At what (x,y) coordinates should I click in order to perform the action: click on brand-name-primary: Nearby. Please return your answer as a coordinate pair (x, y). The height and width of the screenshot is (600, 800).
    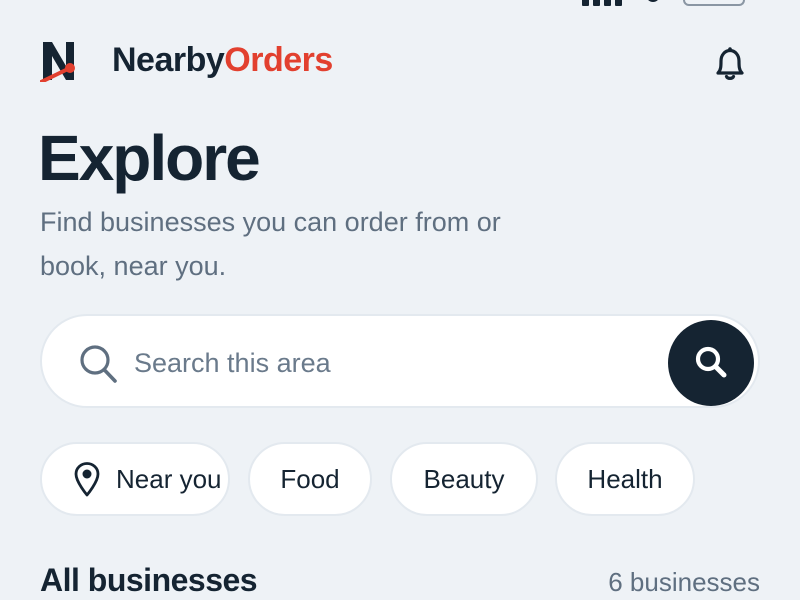
    Looking at the image, I should click on (168, 60).